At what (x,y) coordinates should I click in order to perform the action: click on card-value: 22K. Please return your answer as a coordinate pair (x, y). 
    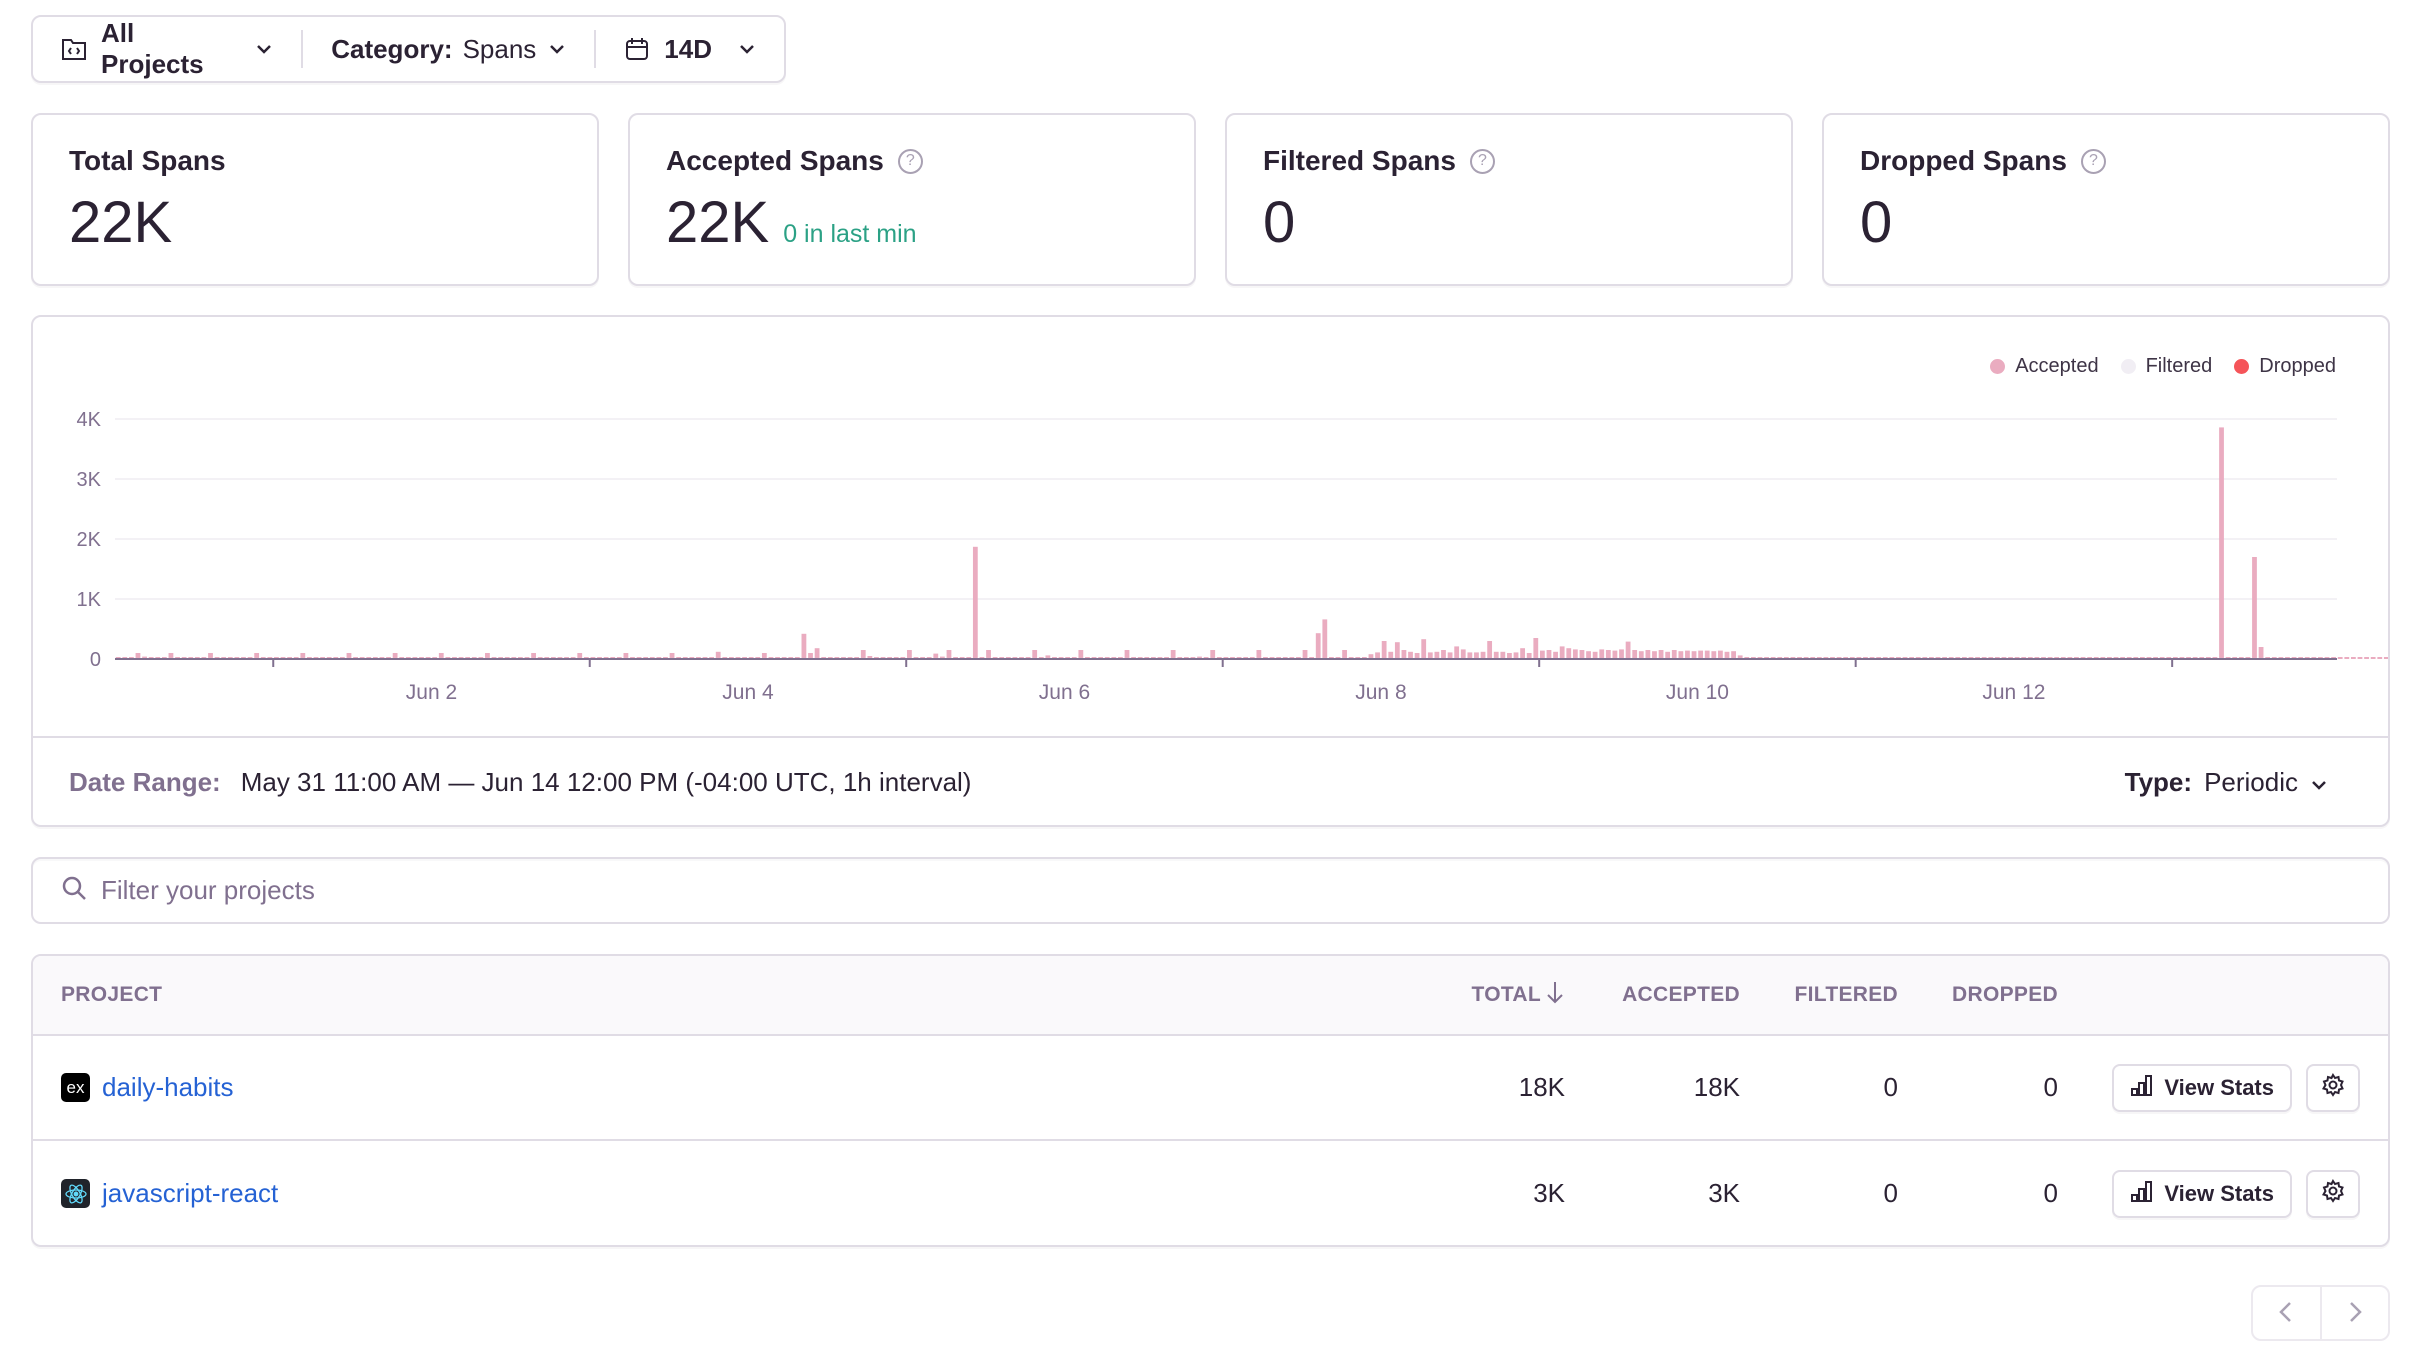
    Looking at the image, I should click on (315, 222).